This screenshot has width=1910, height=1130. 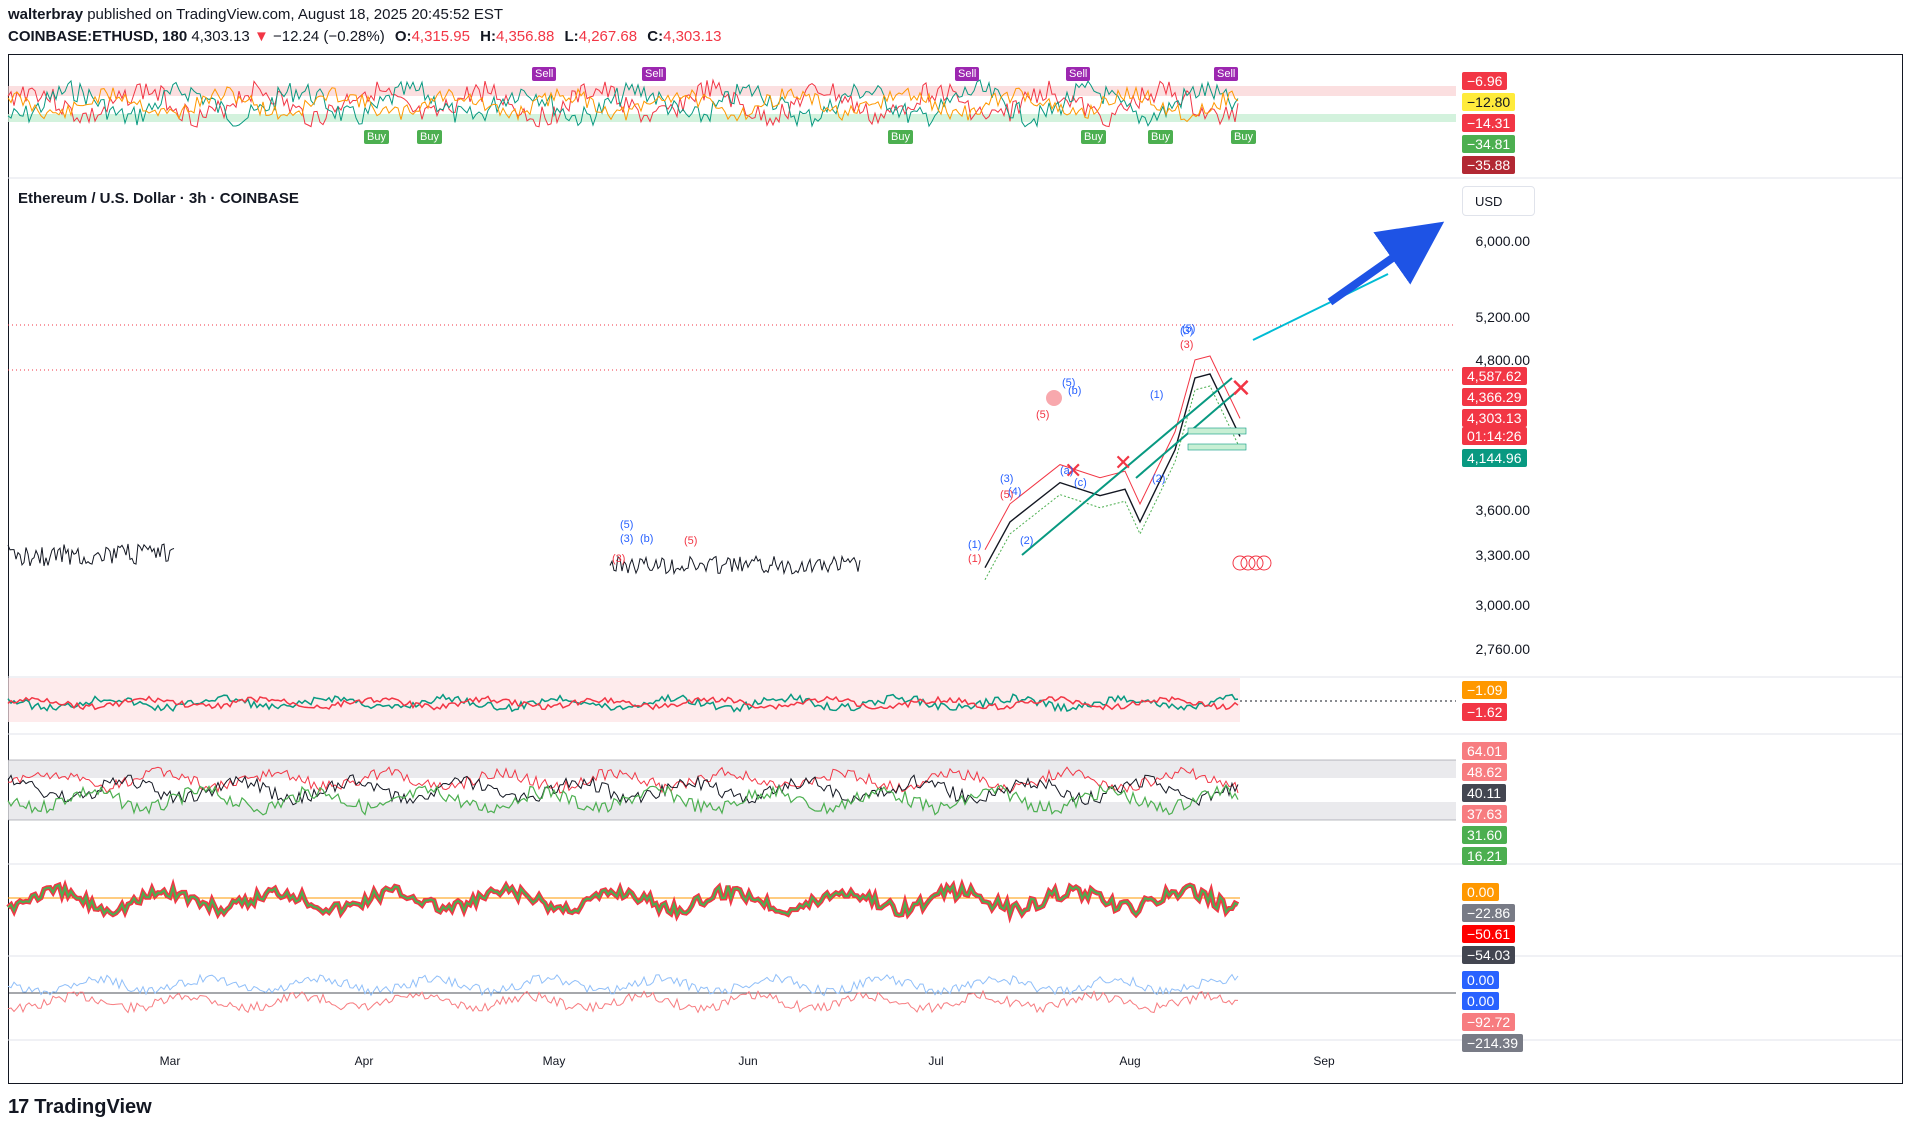 What do you see at coordinates (18, 1107) in the screenshot?
I see `tradingview-logo-icon: 17` at bounding box center [18, 1107].